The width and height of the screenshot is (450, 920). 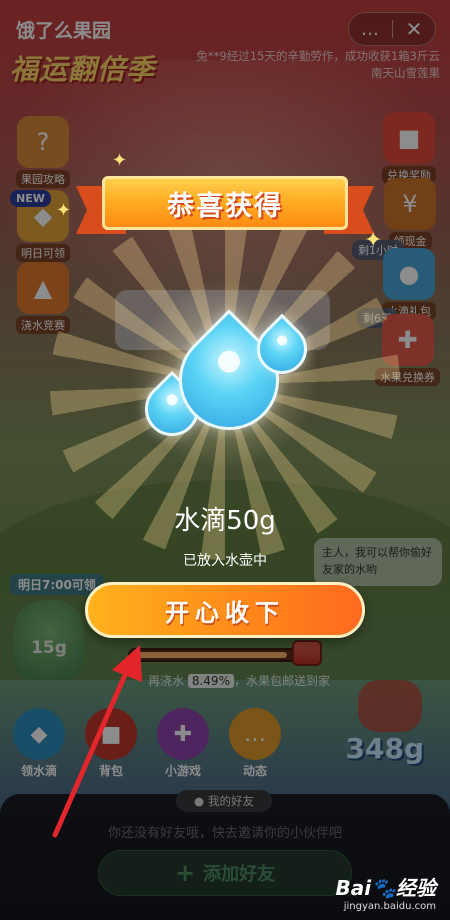 I want to click on baidu-watermark: Bai🐾经验 jingyan.baidu.com, so click(x=386, y=892).